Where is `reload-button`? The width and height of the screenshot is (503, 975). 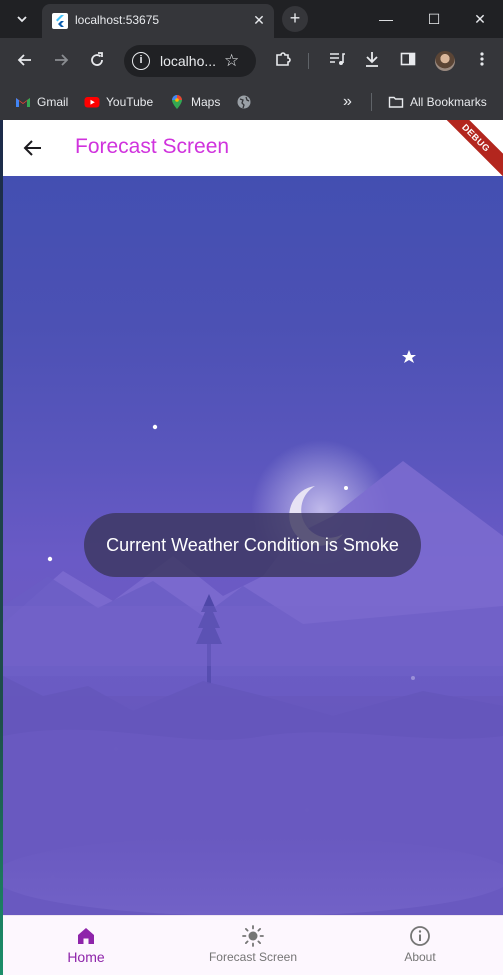 reload-button is located at coordinates (97, 61).